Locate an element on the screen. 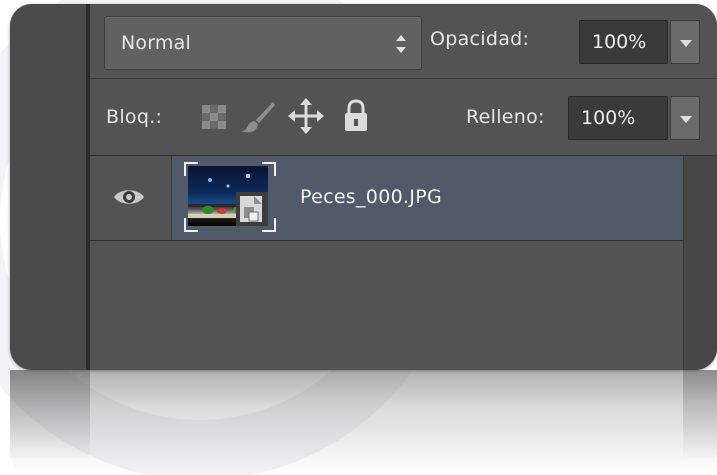 The width and height of the screenshot is (717, 475). up-down-arrows-icon is located at coordinates (401, 44).